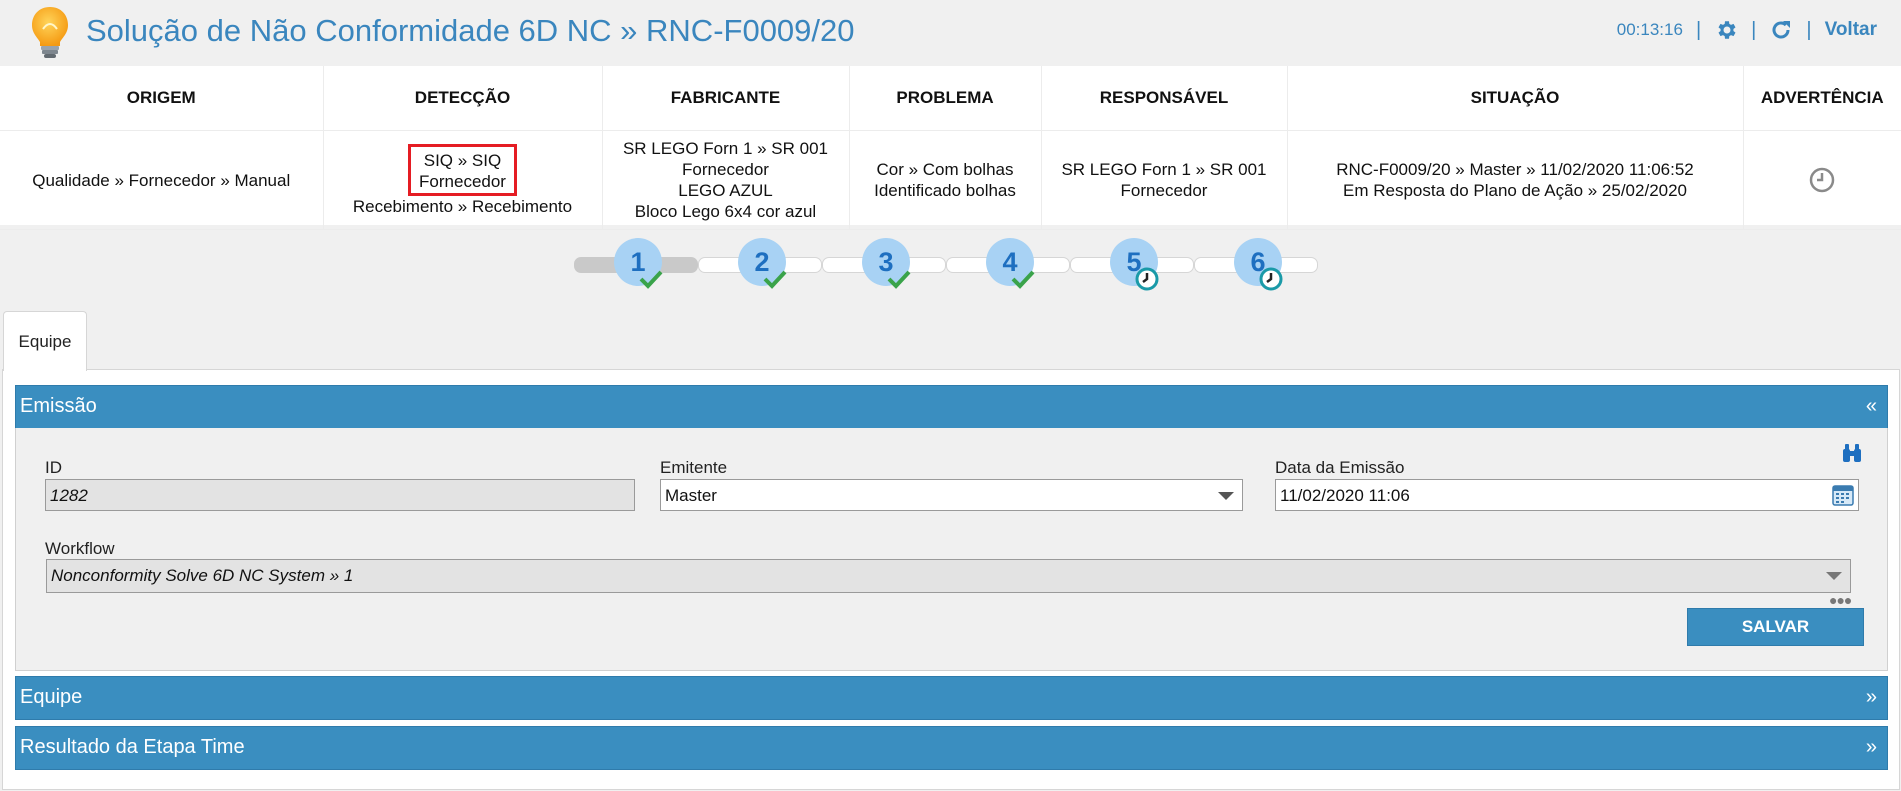  Describe the element at coordinates (725, 211) in the screenshot. I see `fabricante-line: Bloco Lego 6x4 cor azul` at that location.